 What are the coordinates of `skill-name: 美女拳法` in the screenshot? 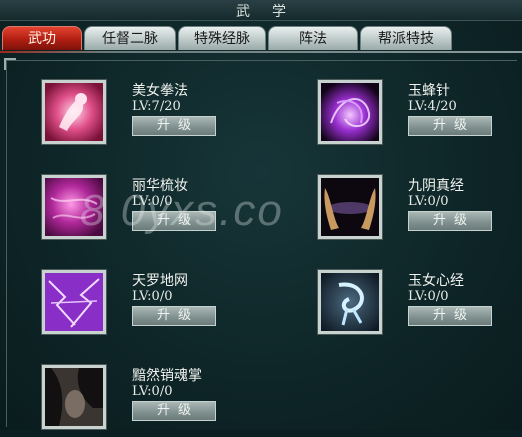 It's located at (160, 91).